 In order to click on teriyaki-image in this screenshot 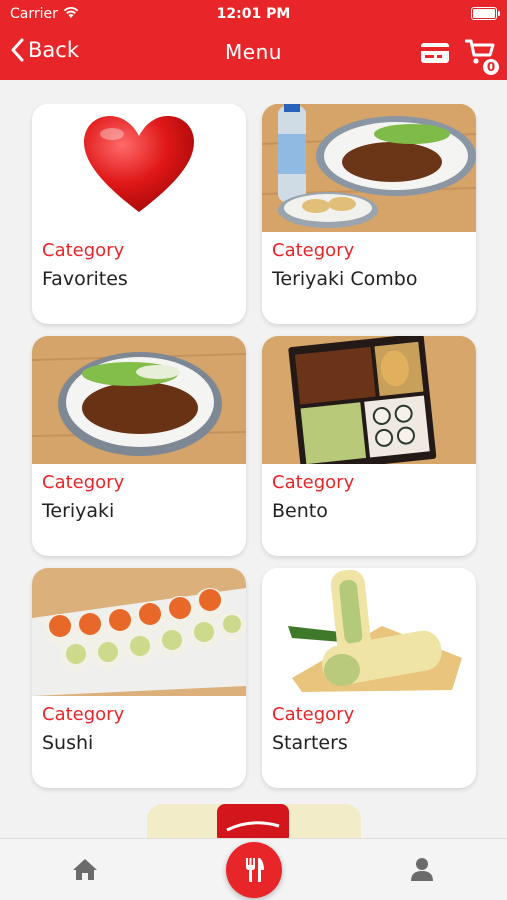, I will do `click(139, 400)`.